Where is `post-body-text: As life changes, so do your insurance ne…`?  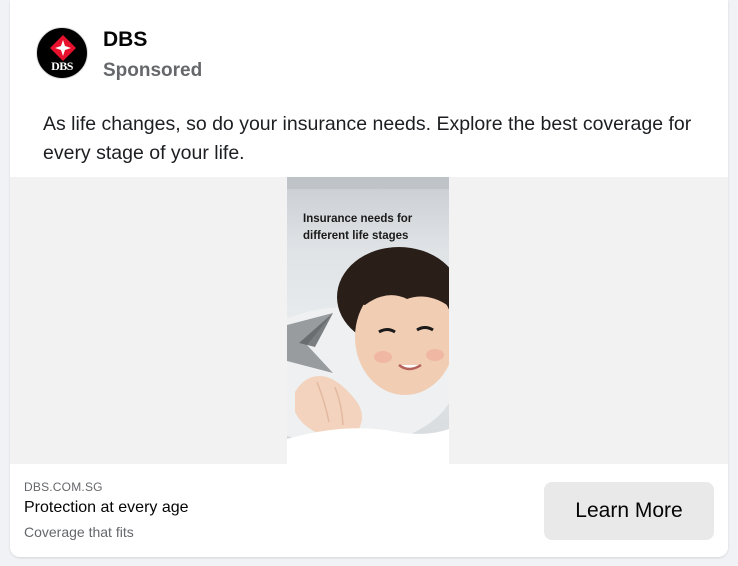 post-body-text: As life changes, so do your insurance ne… is located at coordinates (367, 138).